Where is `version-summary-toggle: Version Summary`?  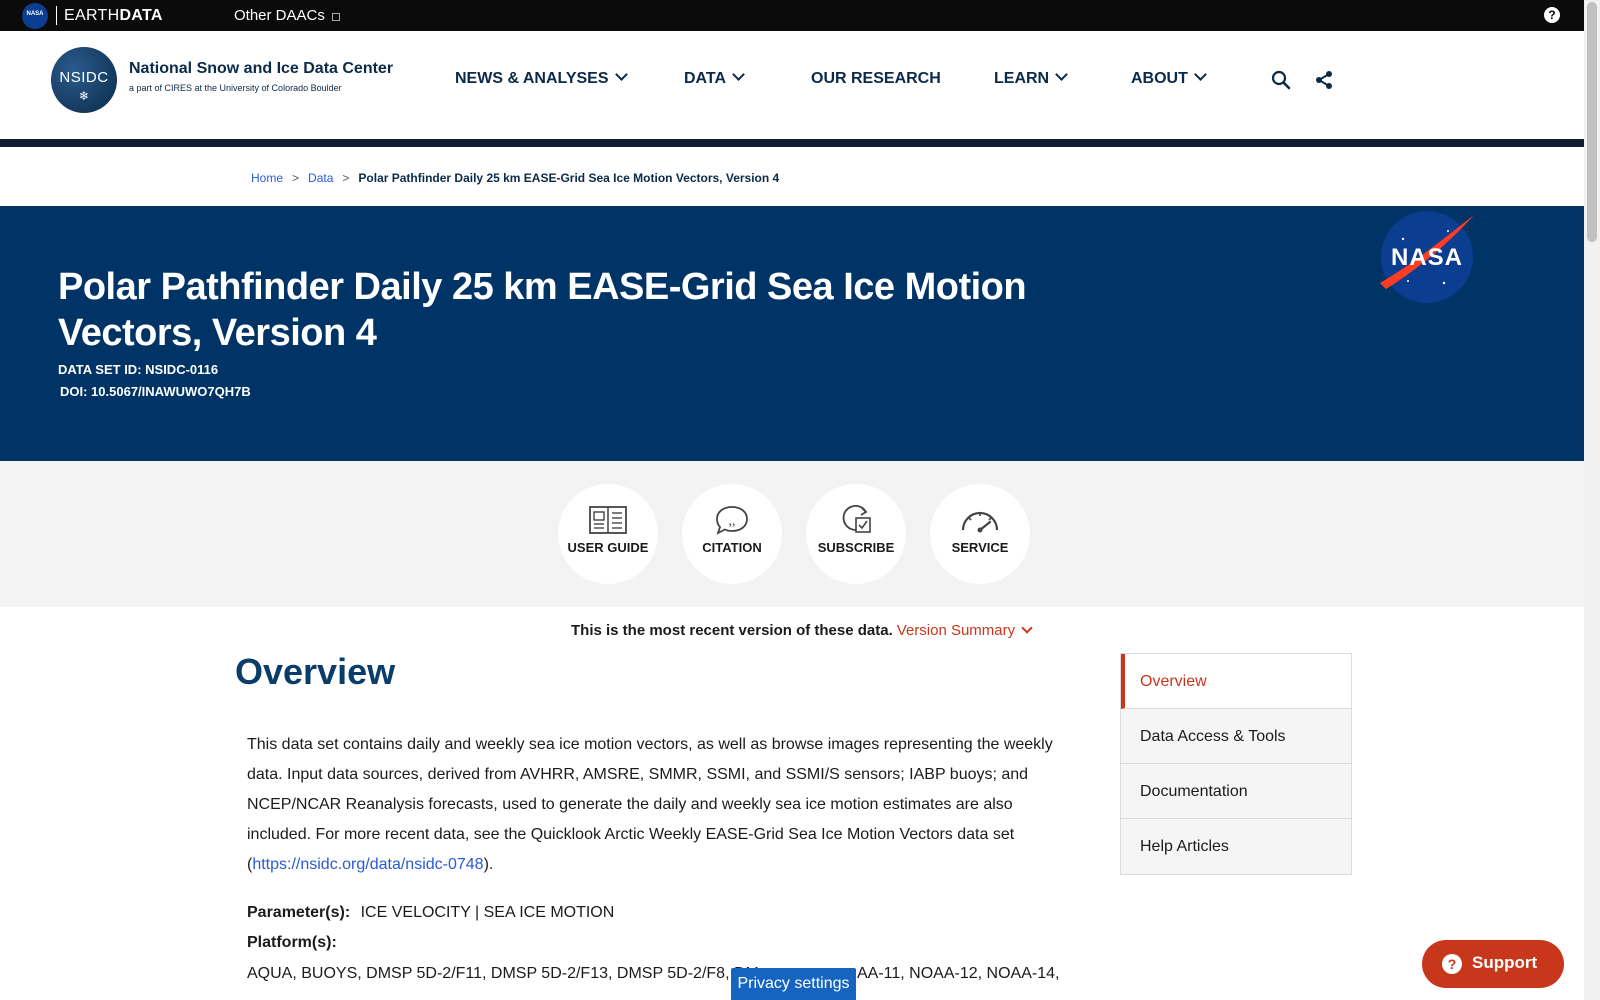
version-summary-toggle: Version Summary is located at coordinates (965, 630).